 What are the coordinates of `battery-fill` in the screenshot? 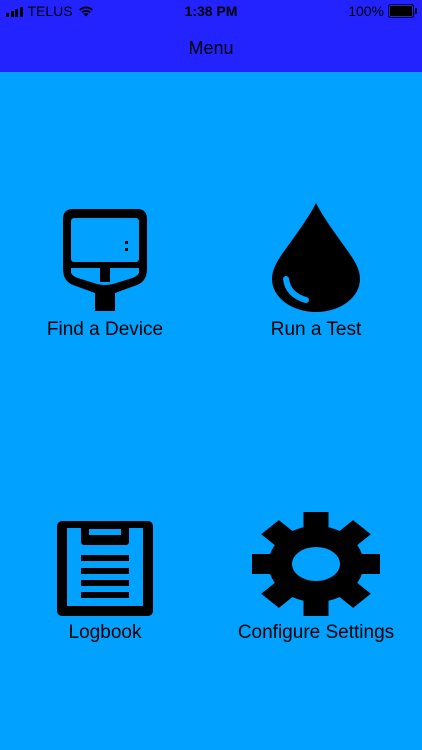 It's located at (401, 11).